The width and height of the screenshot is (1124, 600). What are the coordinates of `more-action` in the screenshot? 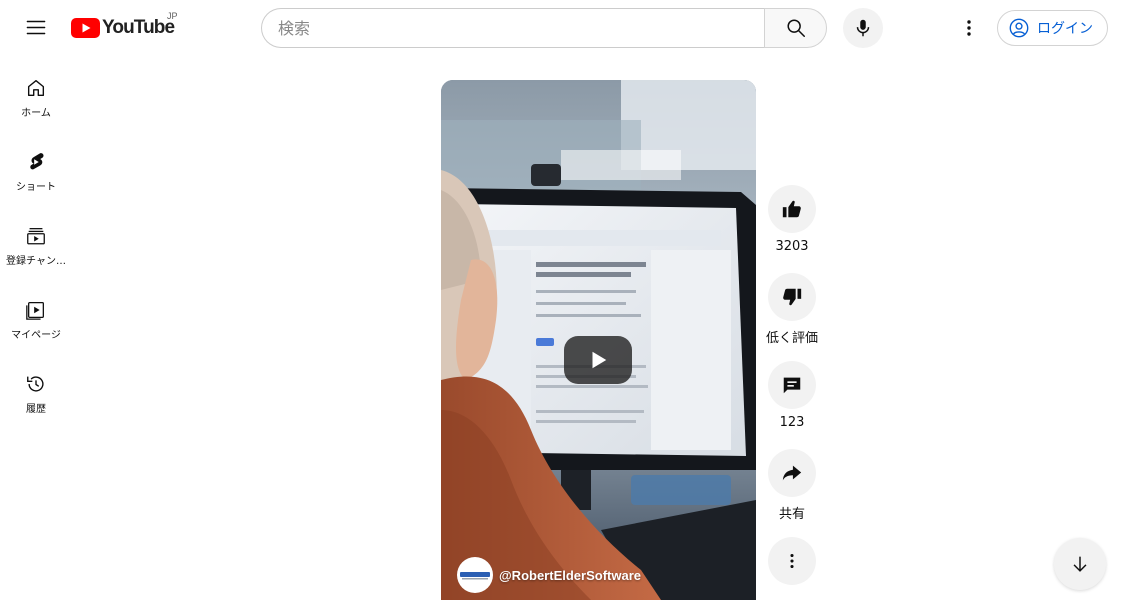 It's located at (792, 561).